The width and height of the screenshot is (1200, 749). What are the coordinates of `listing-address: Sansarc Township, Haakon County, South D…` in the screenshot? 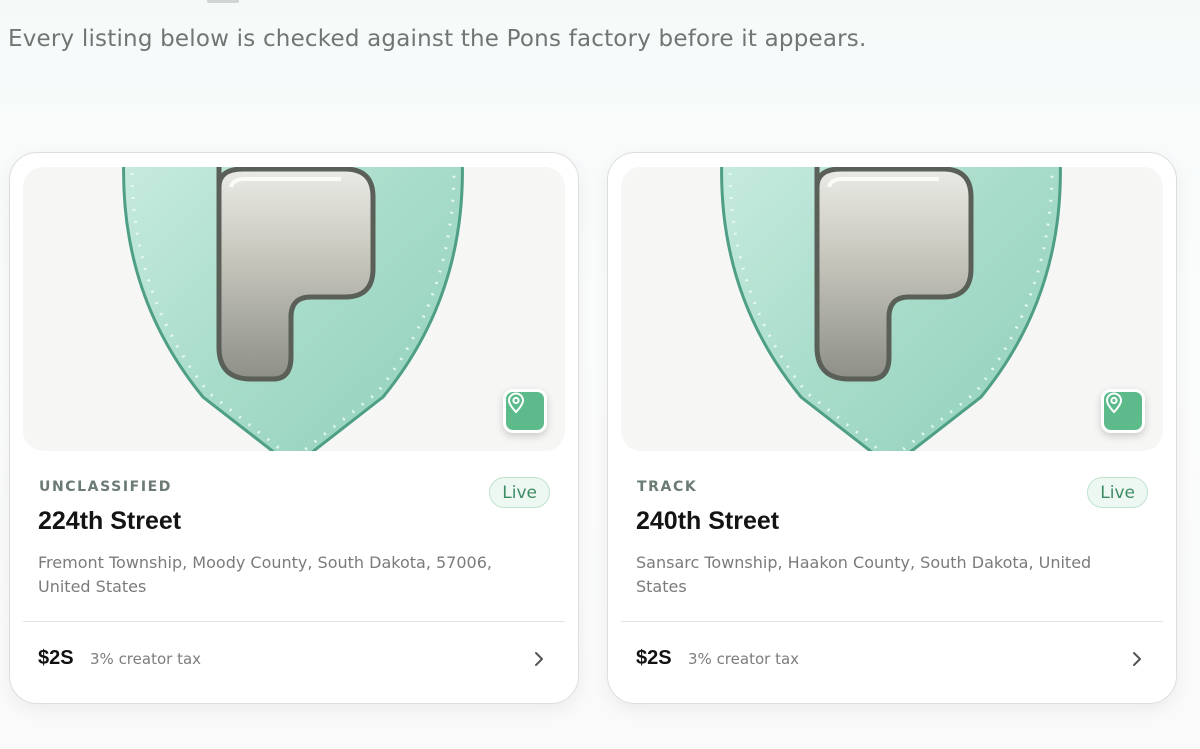 It's located at (864, 574).